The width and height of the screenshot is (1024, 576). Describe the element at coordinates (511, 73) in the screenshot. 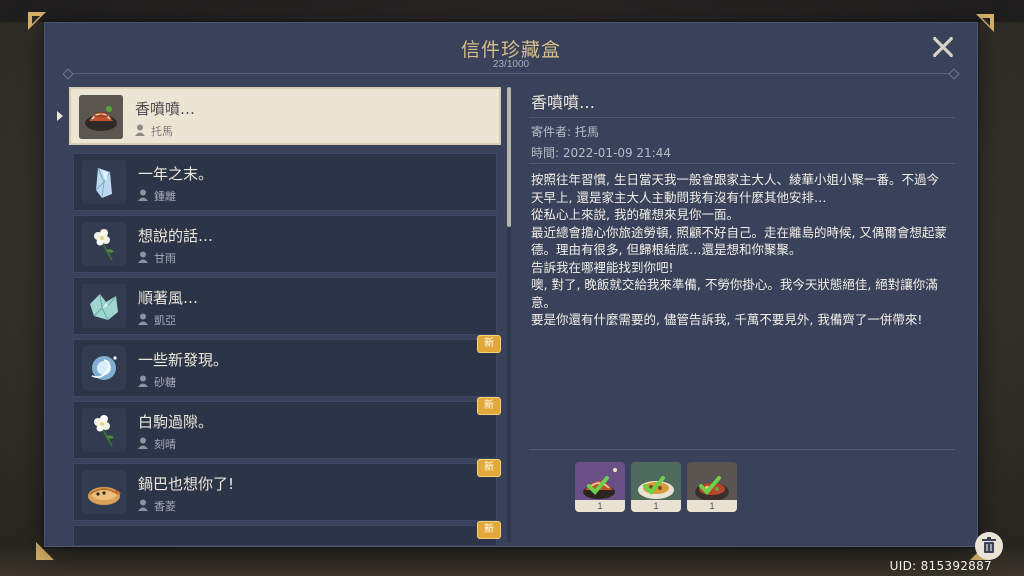

I see `title-divider` at that location.